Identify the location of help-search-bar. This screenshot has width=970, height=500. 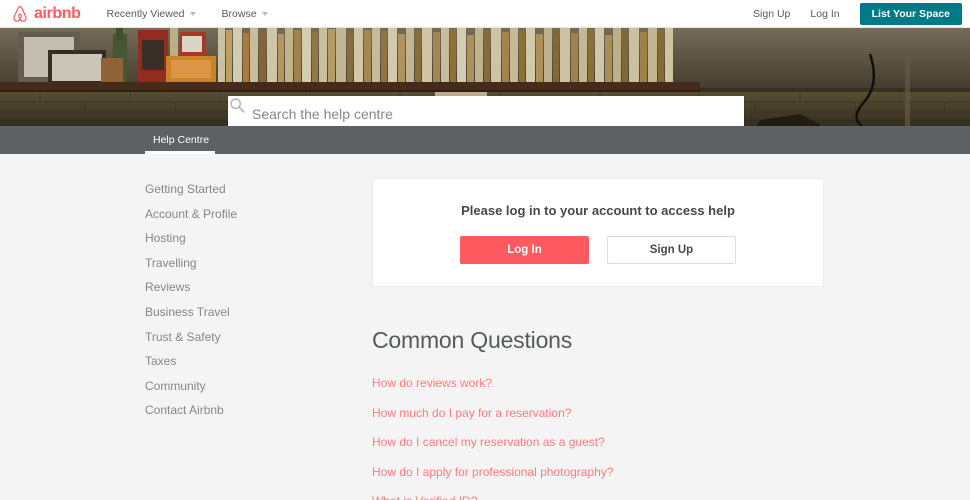
(486, 111).